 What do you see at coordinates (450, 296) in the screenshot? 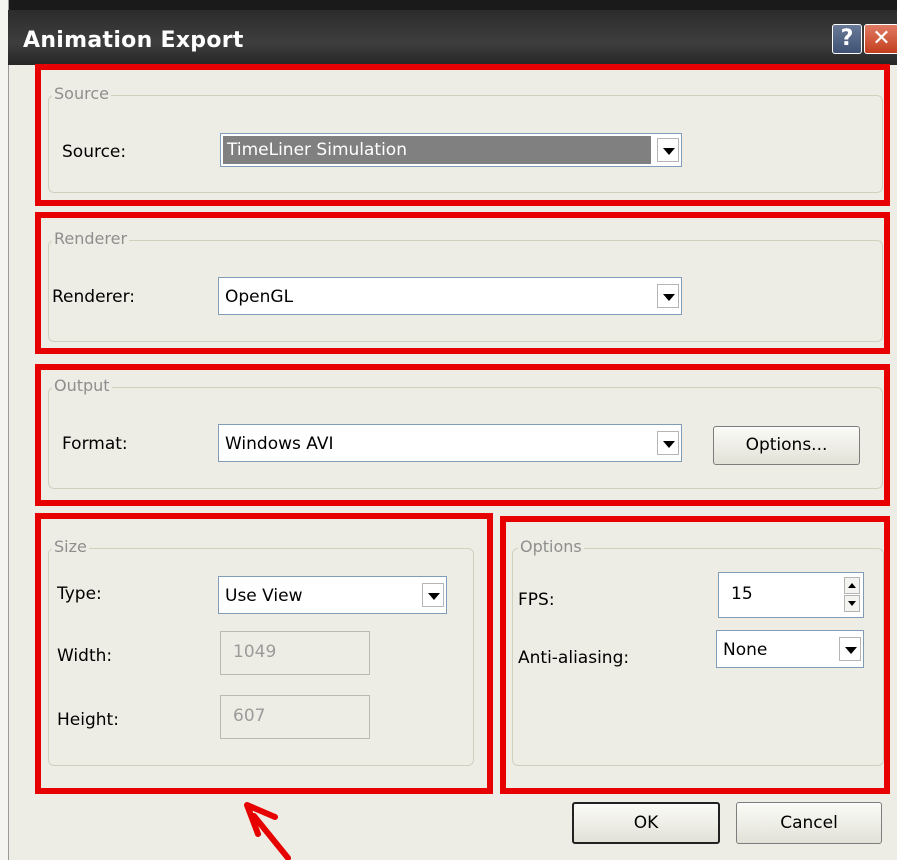
I see `renderer-dropdown: OpenGL` at bounding box center [450, 296].